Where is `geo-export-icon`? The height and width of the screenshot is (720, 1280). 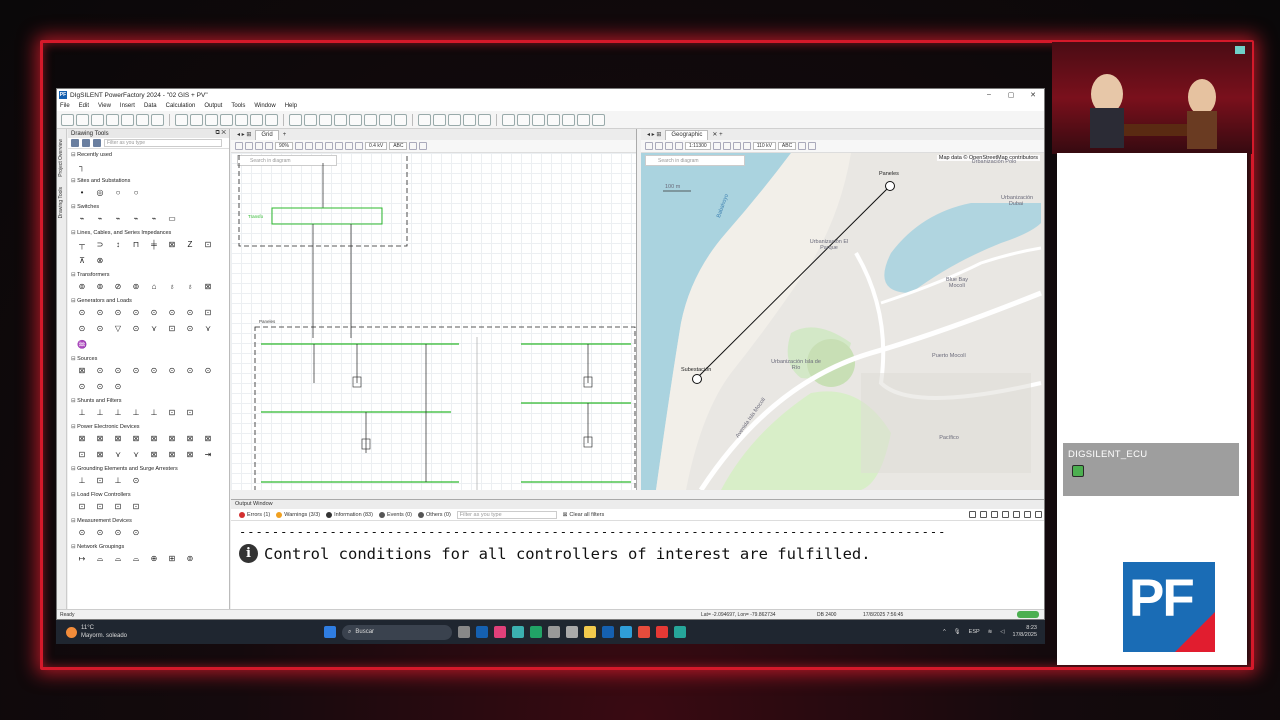 geo-export-icon is located at coordinates (802, 146).